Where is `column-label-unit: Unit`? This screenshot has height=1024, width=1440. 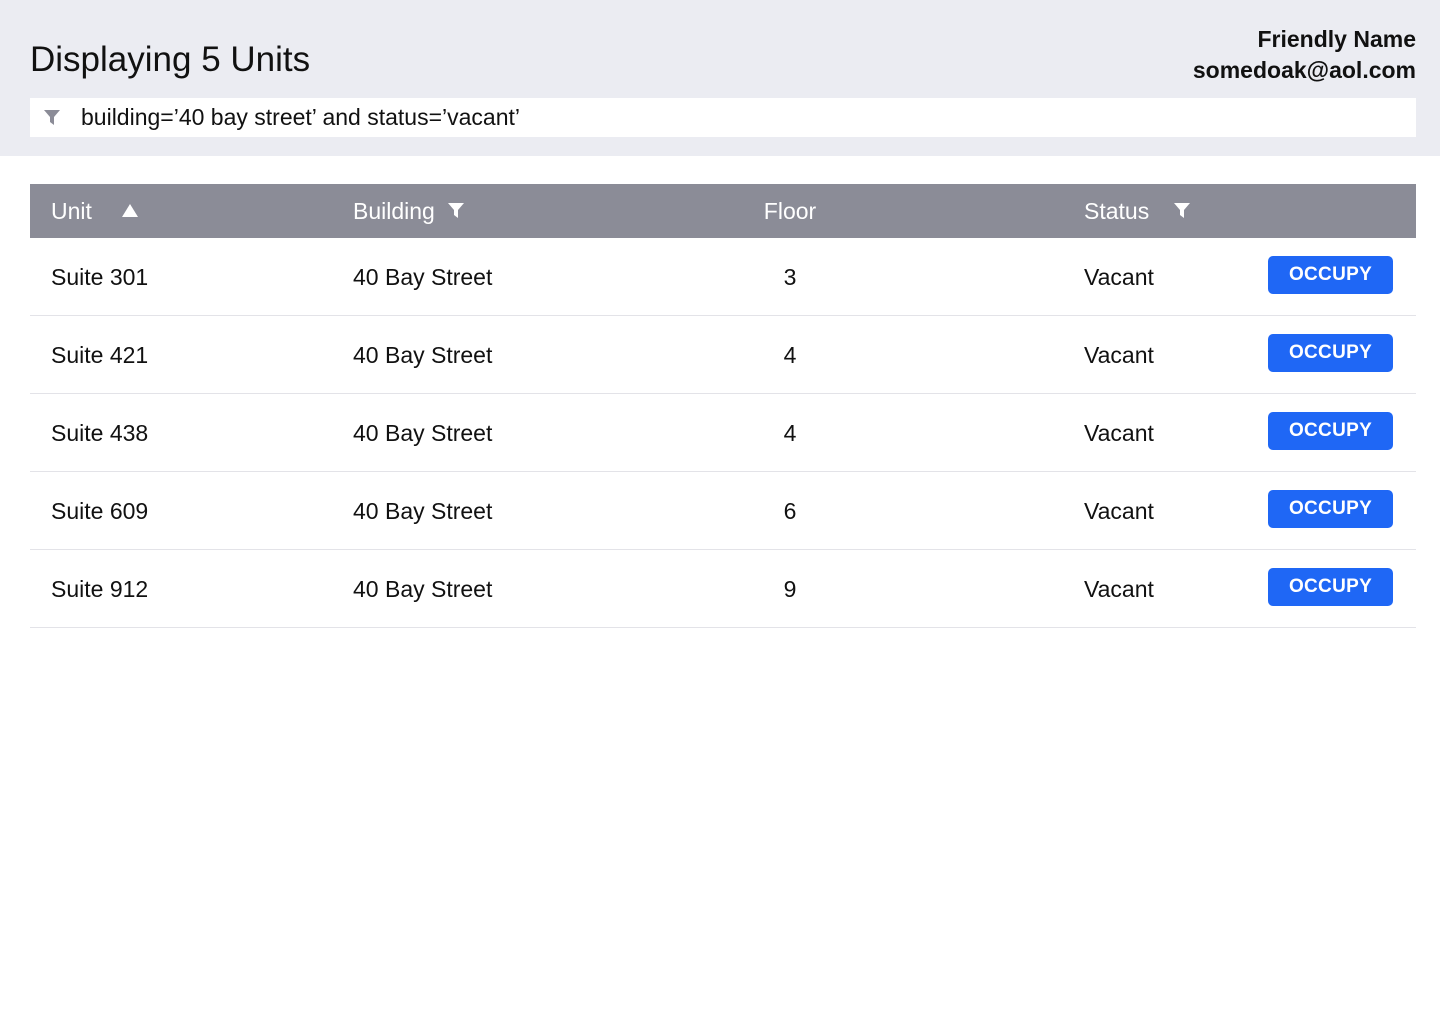
column-label-unit: Unit is located at coordinates (71, 210).